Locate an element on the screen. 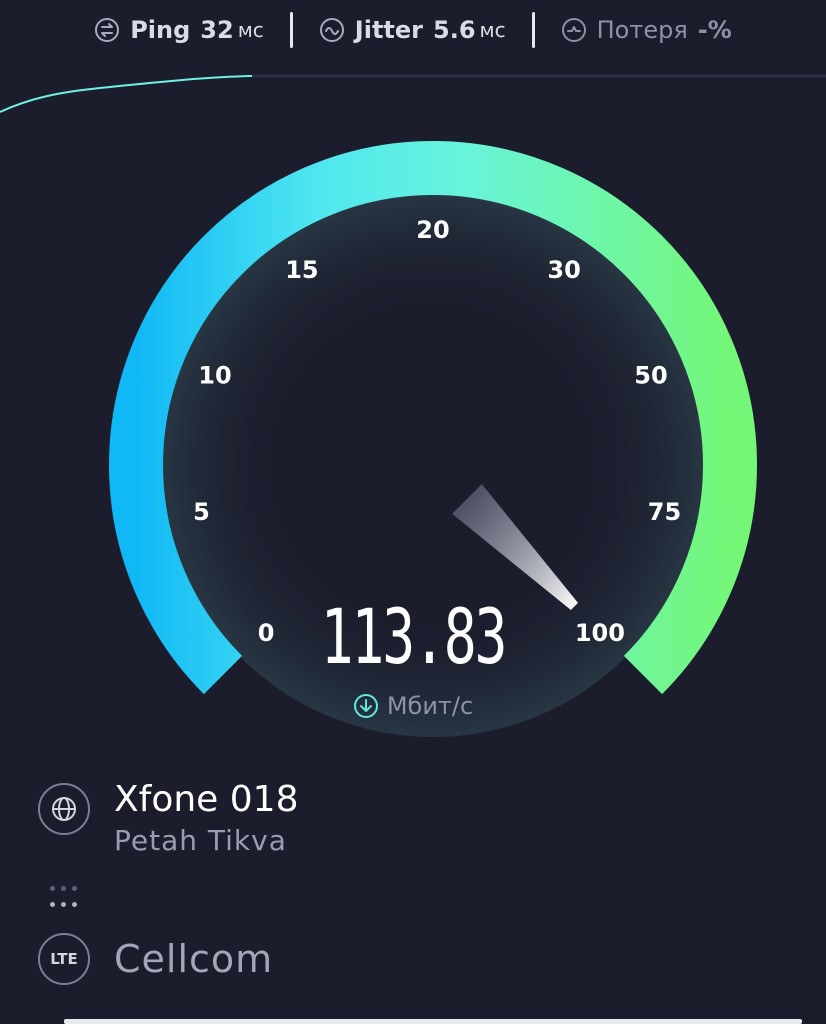 This screenshot has width=826, height=1024. lte-icon: LTE is located at coordinates (64, 959).